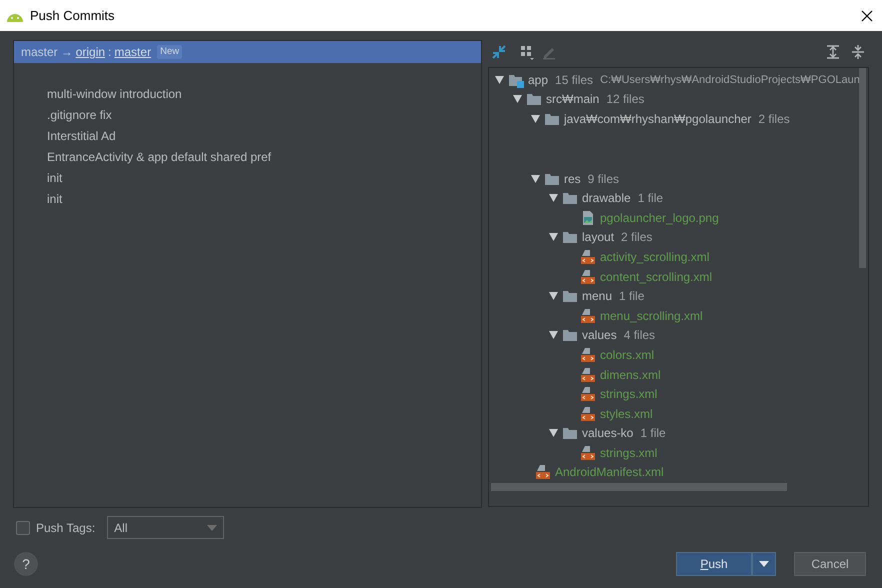 This screenshot has width=882, height=588. I want to click on file-path: C:₩Users₩rhys₩AndroidStudioProjects₩PGOLaun, so click(730, 80).